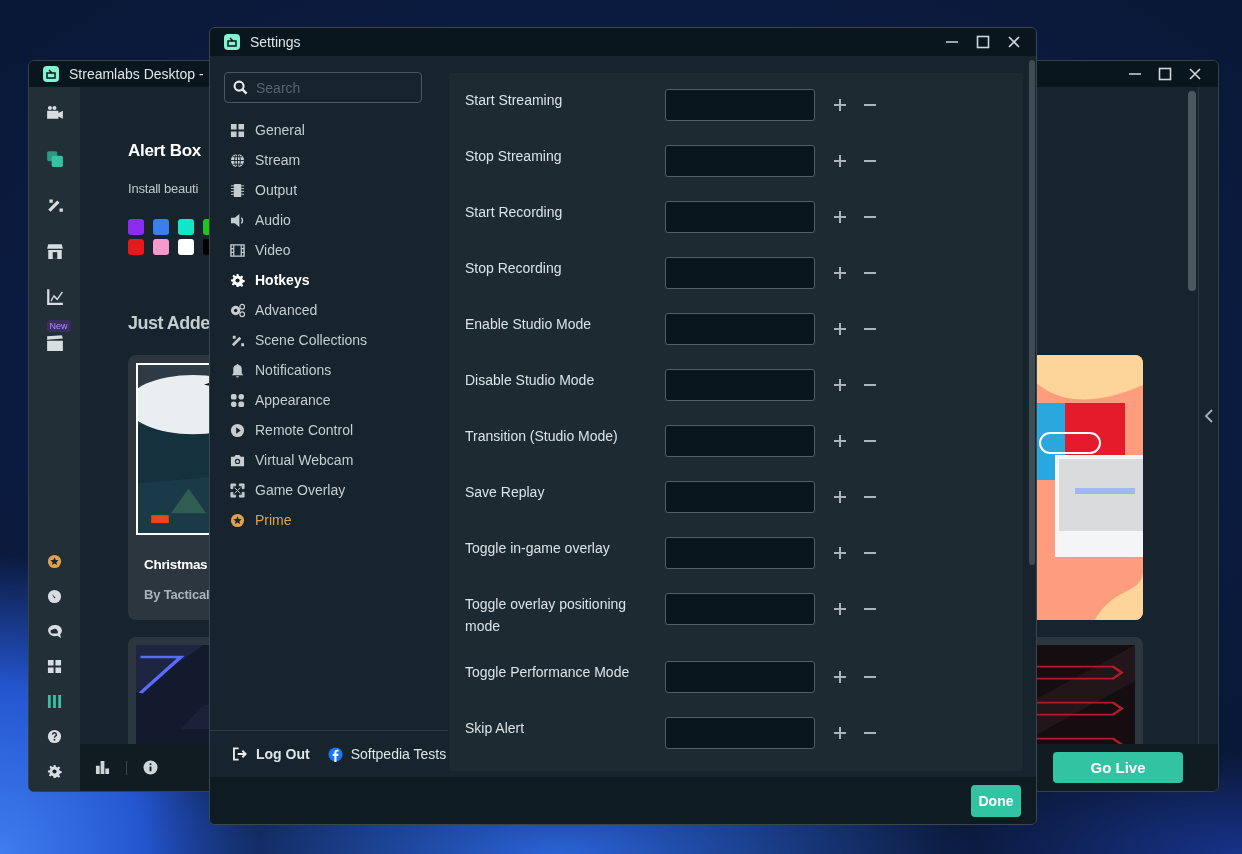  I want to click on hotkey-label: Enable Studio Mode, so click(529, 324).